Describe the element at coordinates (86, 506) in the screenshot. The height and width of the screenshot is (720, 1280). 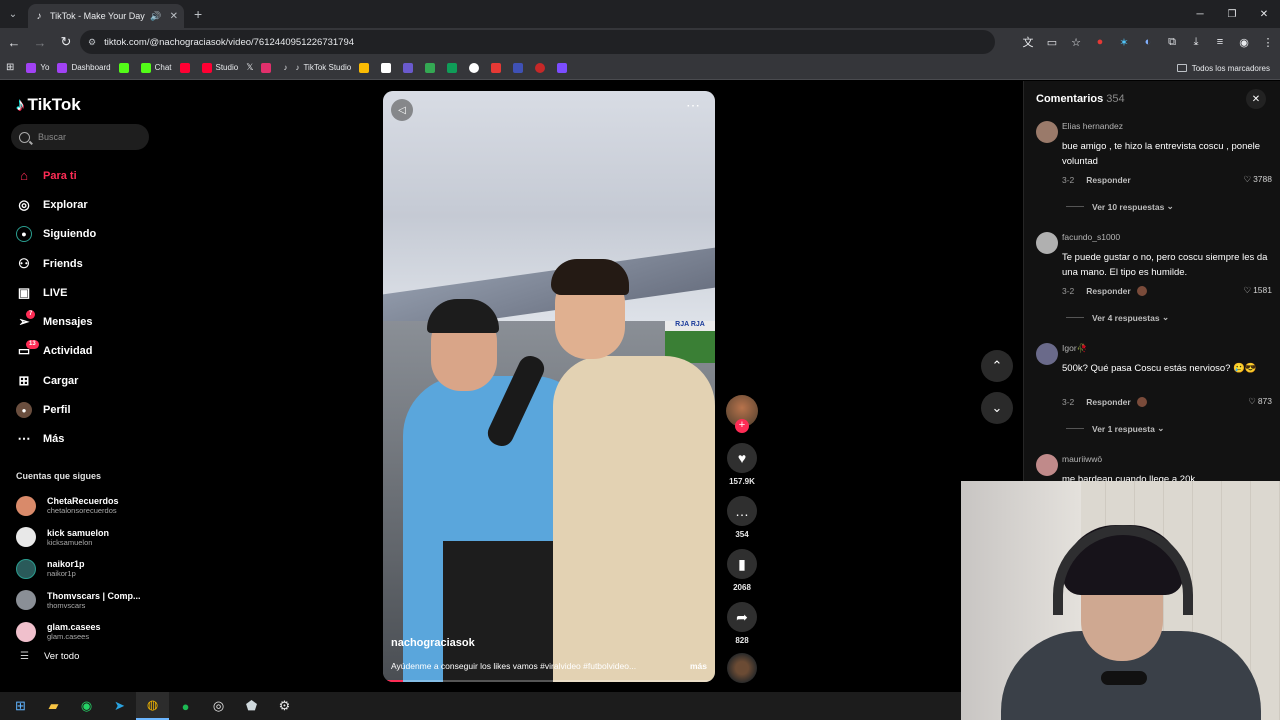
I see `following-account: ChetaRecuerdos chetalonsorecuerdos` at that location.